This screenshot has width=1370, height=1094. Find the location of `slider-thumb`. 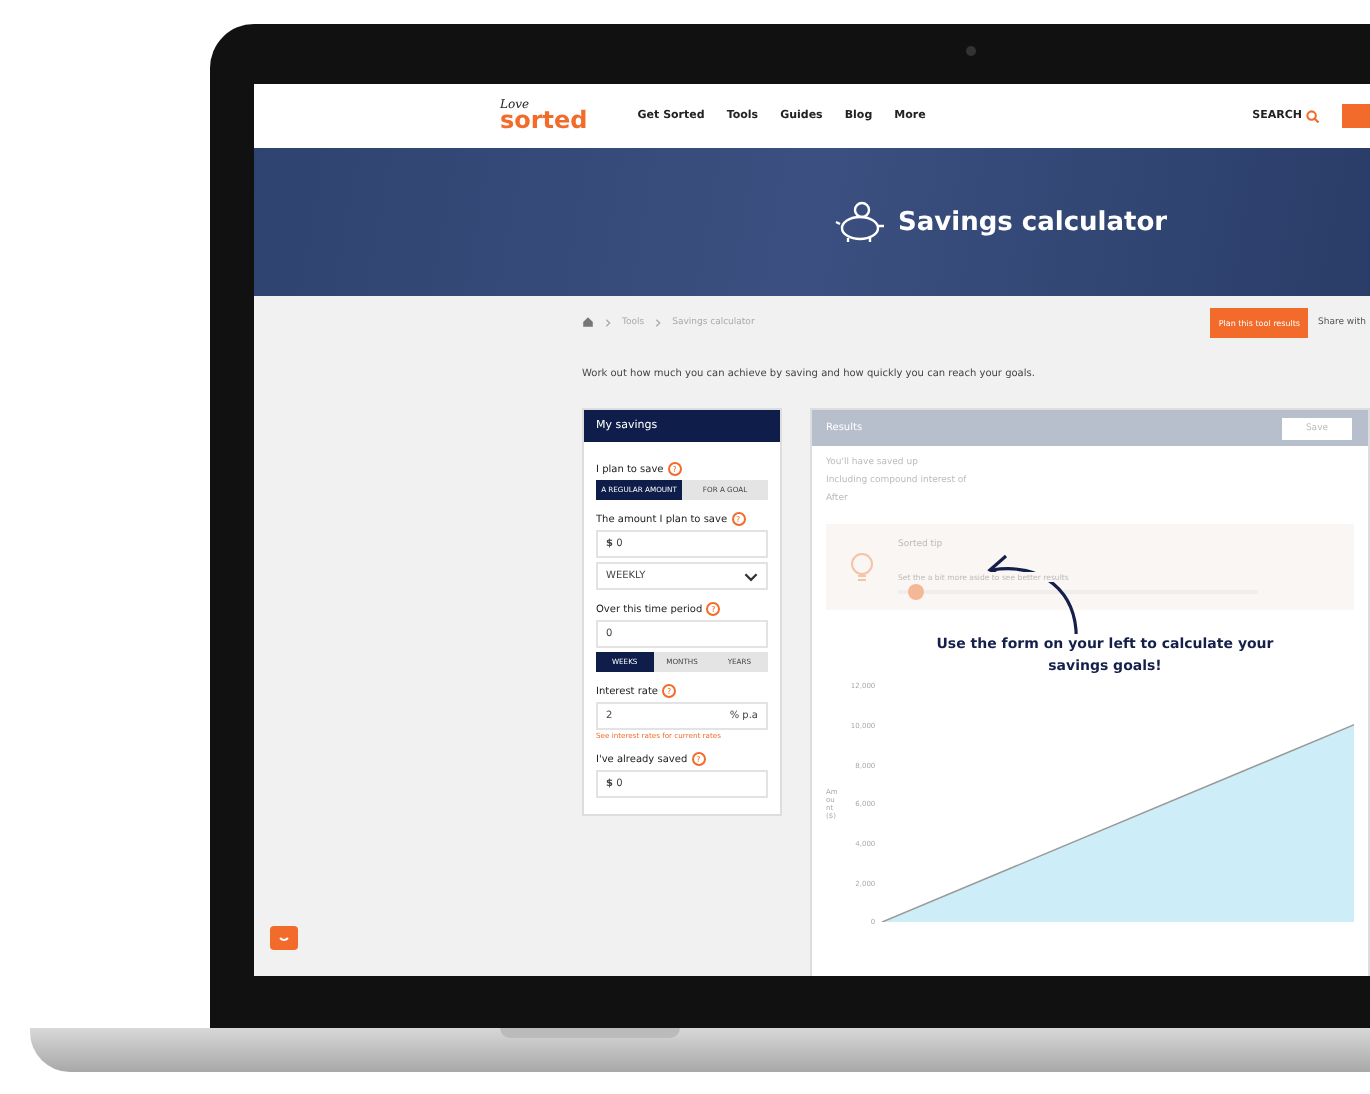

slider-thumb is located at coordinates (916, 592).